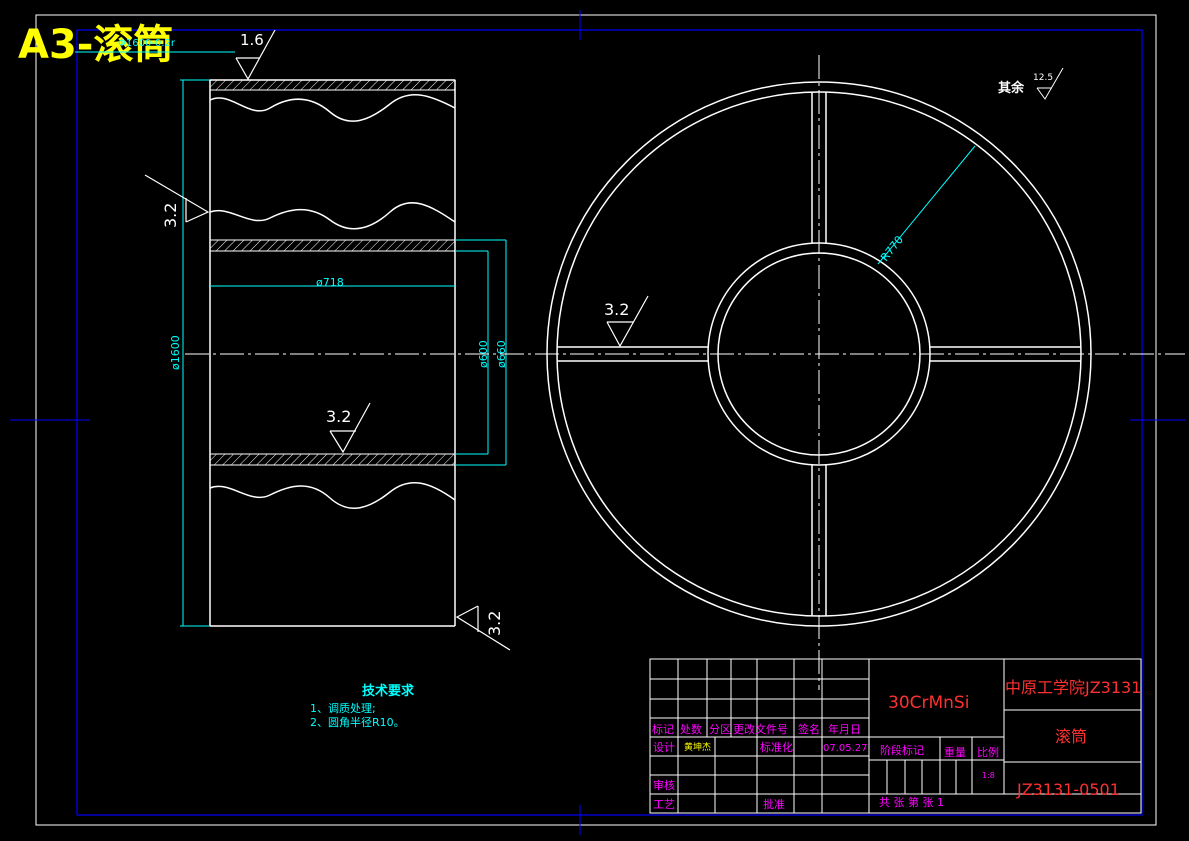 Image resolution: width=1189 pixels, height=841 pixels. What do you see at coordinates (348, 428) in the screenshot?
I see `roughness-symbol-inner: 3.2` at bounding box center [348, 428].